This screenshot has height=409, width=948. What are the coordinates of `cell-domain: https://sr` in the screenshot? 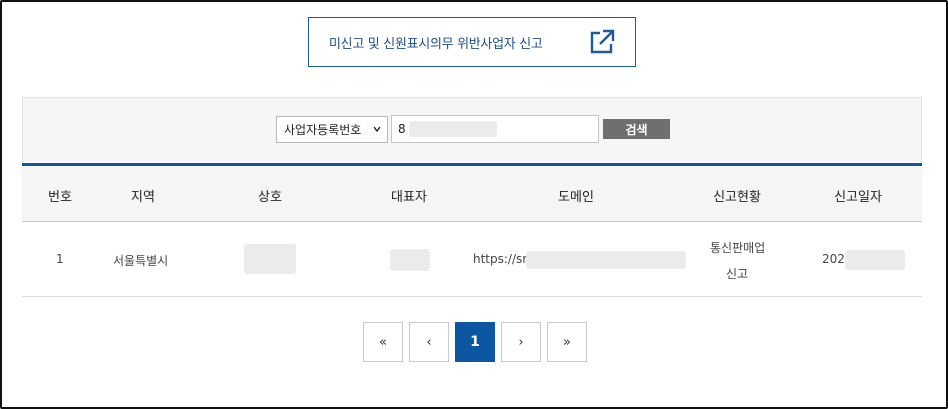 It's located at (500, 259).